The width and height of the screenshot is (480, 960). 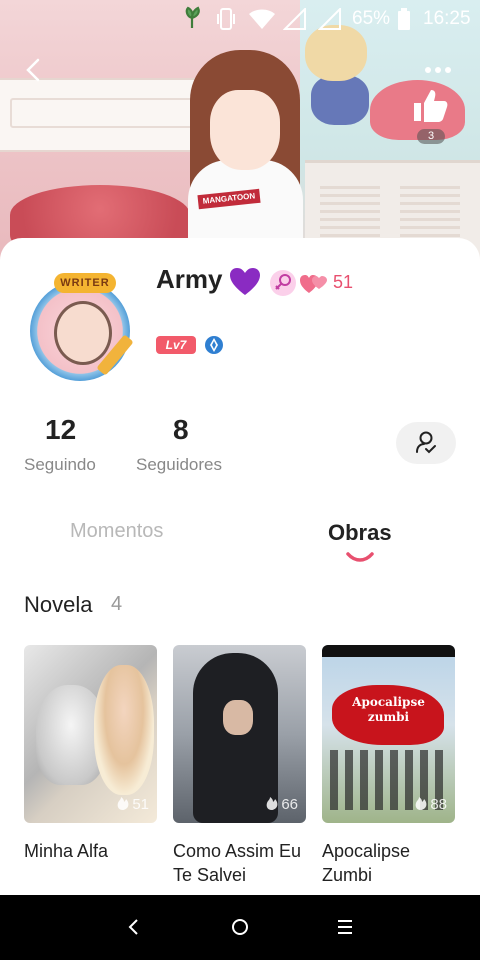 I want to click on nav-menu-icon, so click(x=345, y=927).